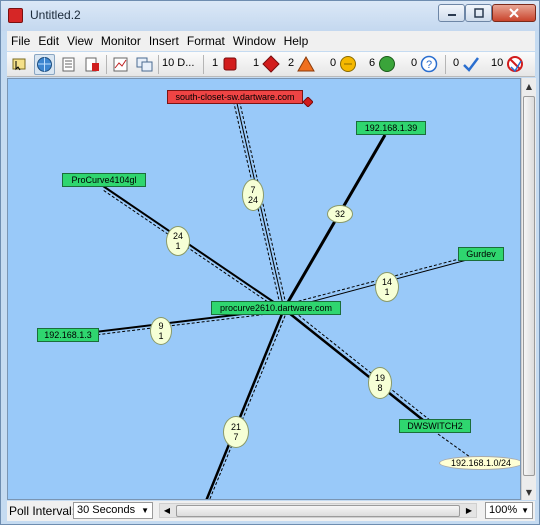  Describe the element at coordinates (167, 510) in the screenshot. I see `scroll-left-arrow-icon: ◀` at that location.